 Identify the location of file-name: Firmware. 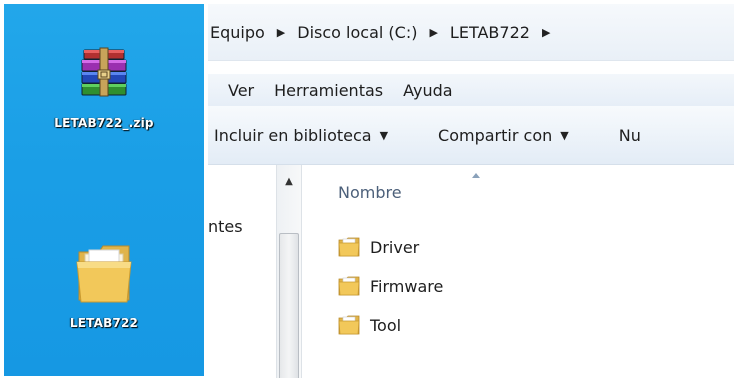
(407, 286).